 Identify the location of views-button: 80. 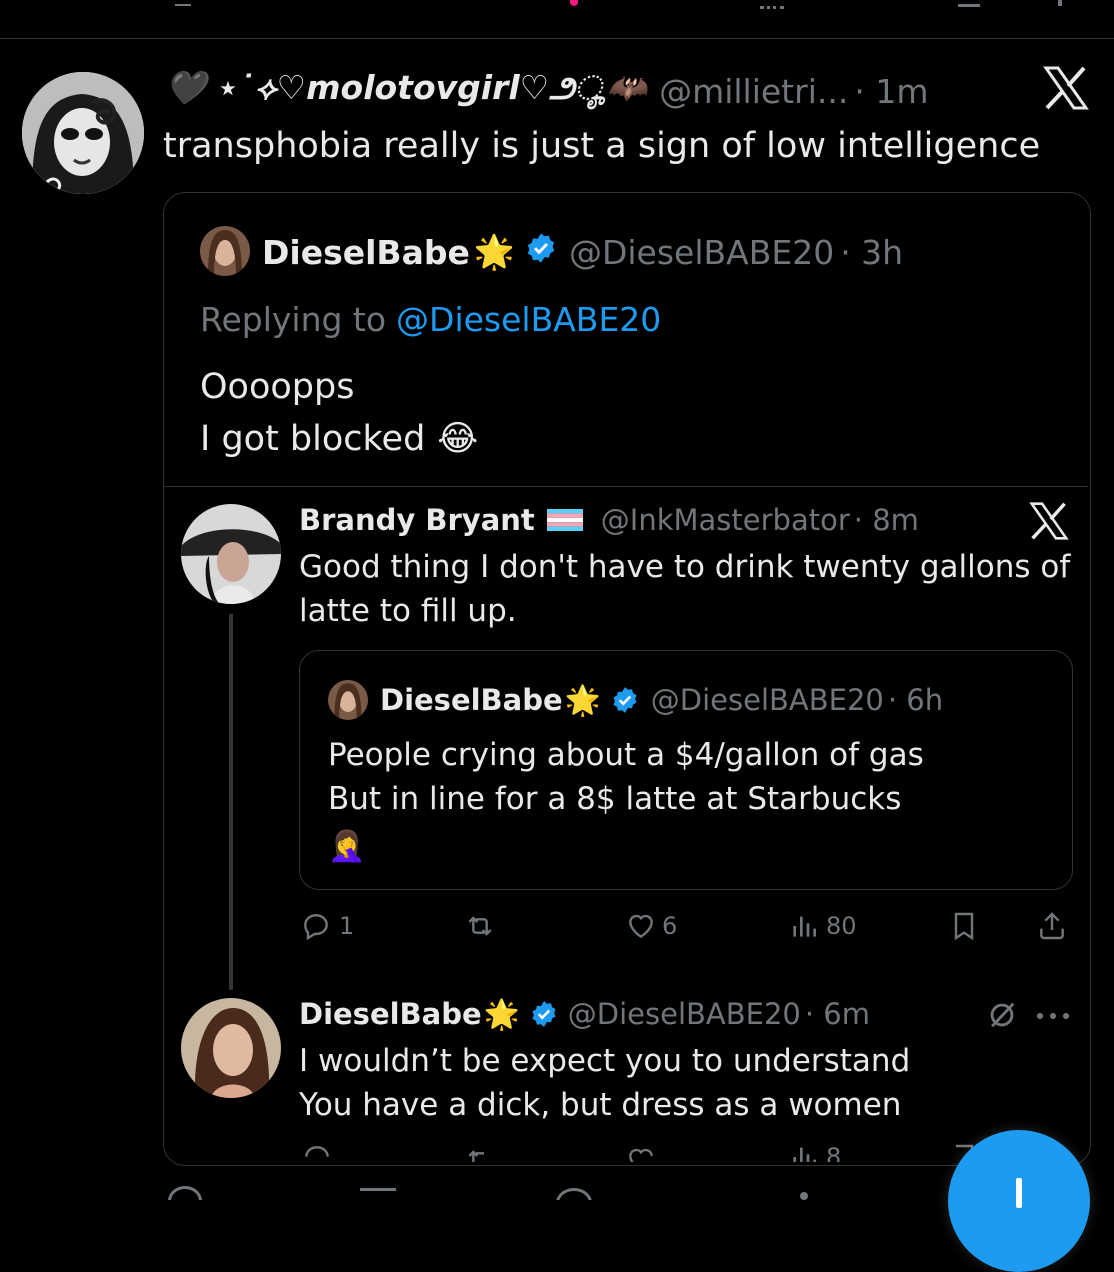
(822, 926).